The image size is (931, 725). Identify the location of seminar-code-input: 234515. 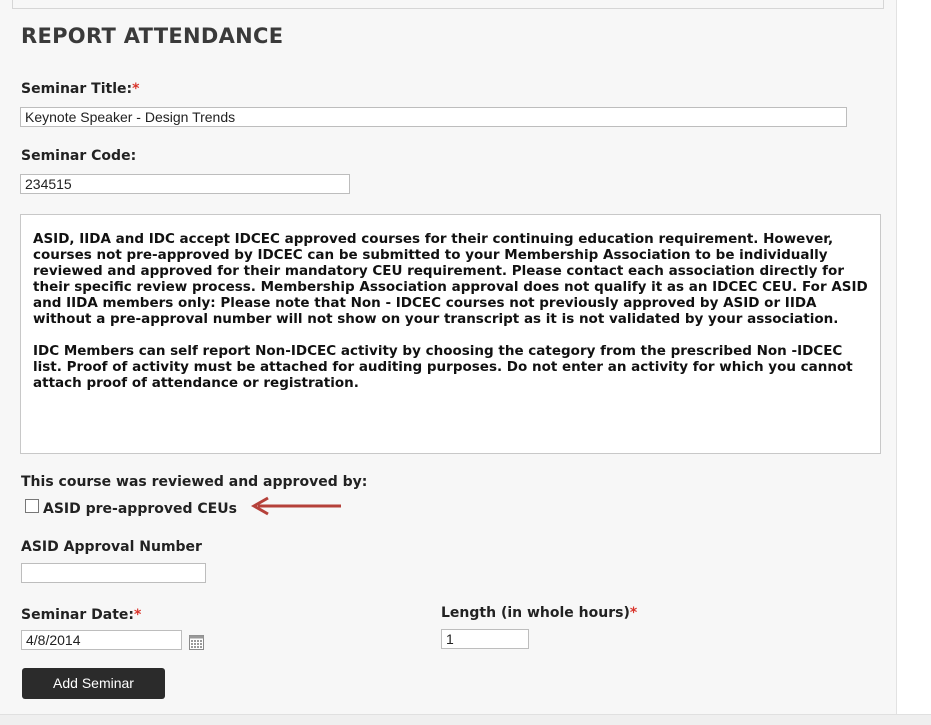
(185, 184).